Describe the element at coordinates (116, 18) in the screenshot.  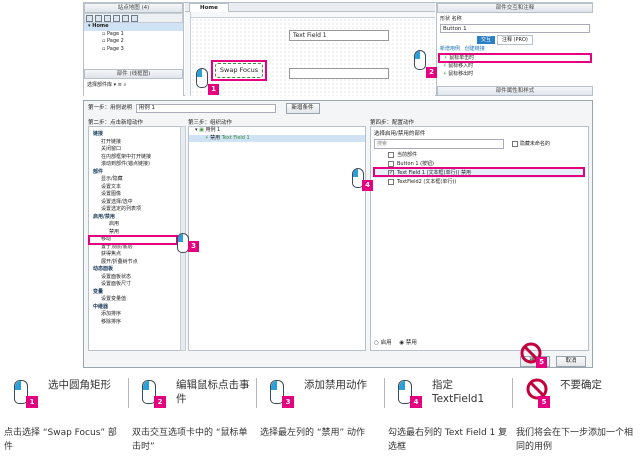
I see `move-down-icon` at that location.